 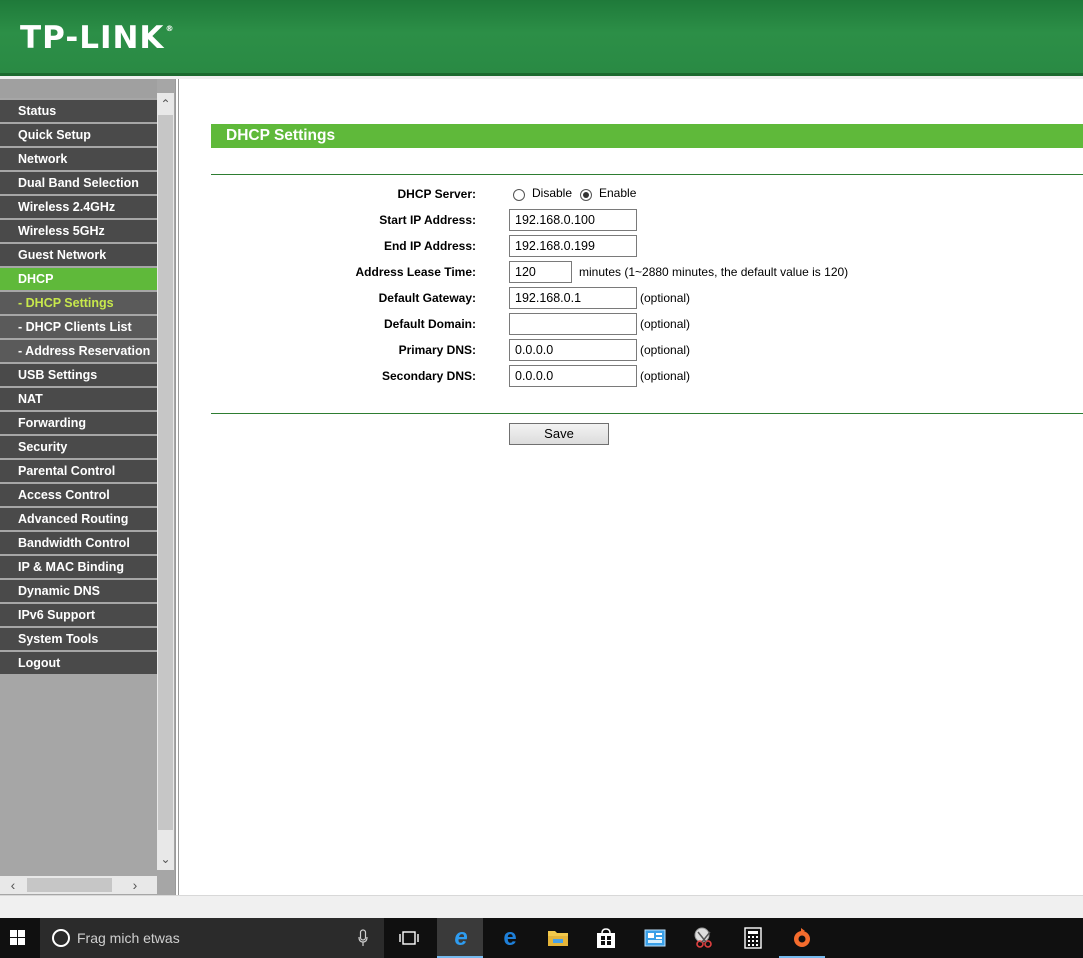 What do you see at coordinates (212, 938) in the screenshot?
I see `cortana-search-box: Frag mich etwas` at bounding box center [212, 938].